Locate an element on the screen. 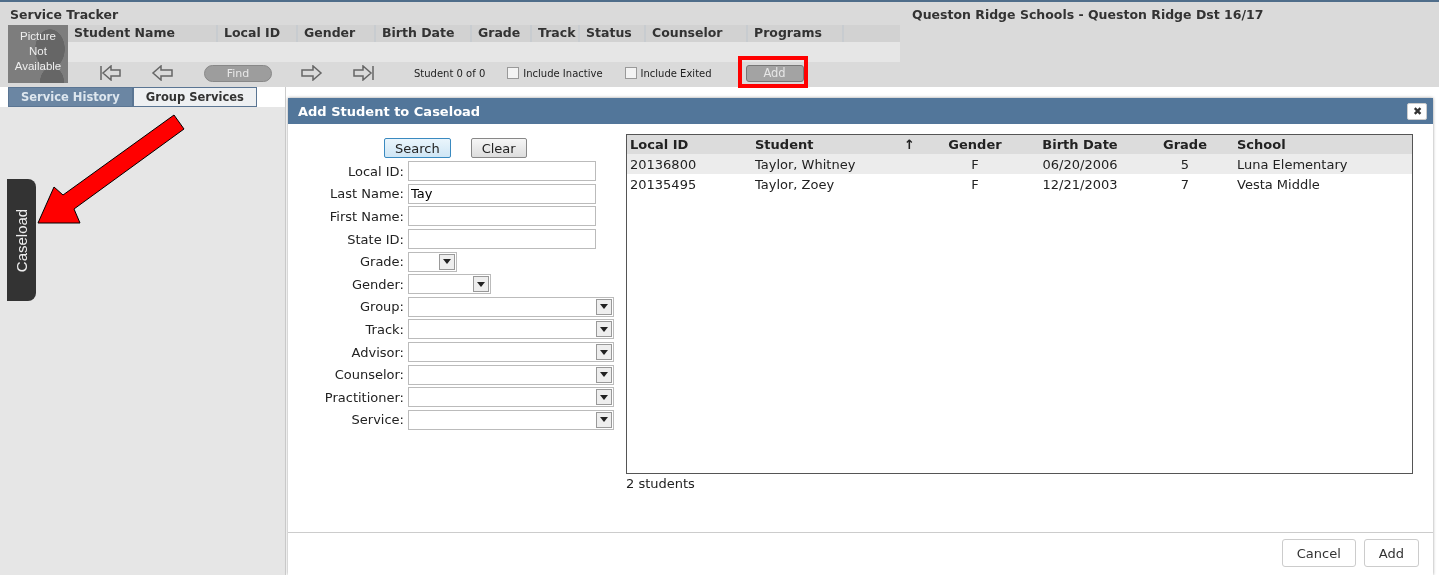 This screenshot has height=575, width=1439. checkbox-label: Include Exited is located at coordinates (676, 73).